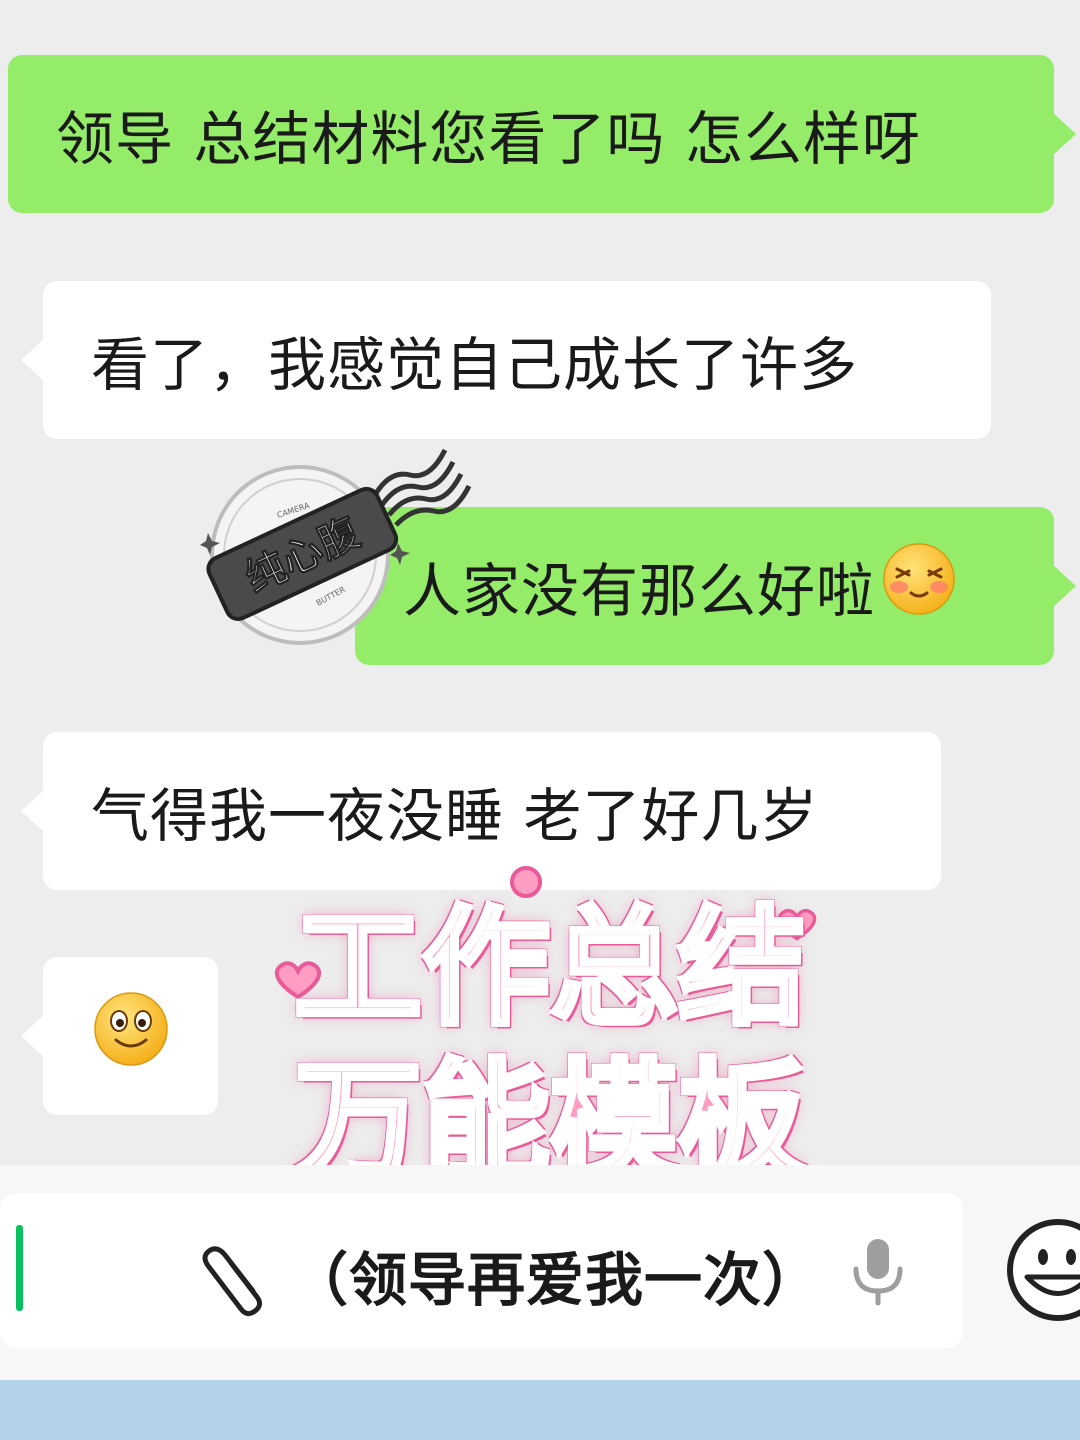 The width and height of the screenshot is (1080, 1440). Describe the element at coordinates (556, 1280) in the screenshot. I see `input-text: （领导再爱我一次）` at that location.